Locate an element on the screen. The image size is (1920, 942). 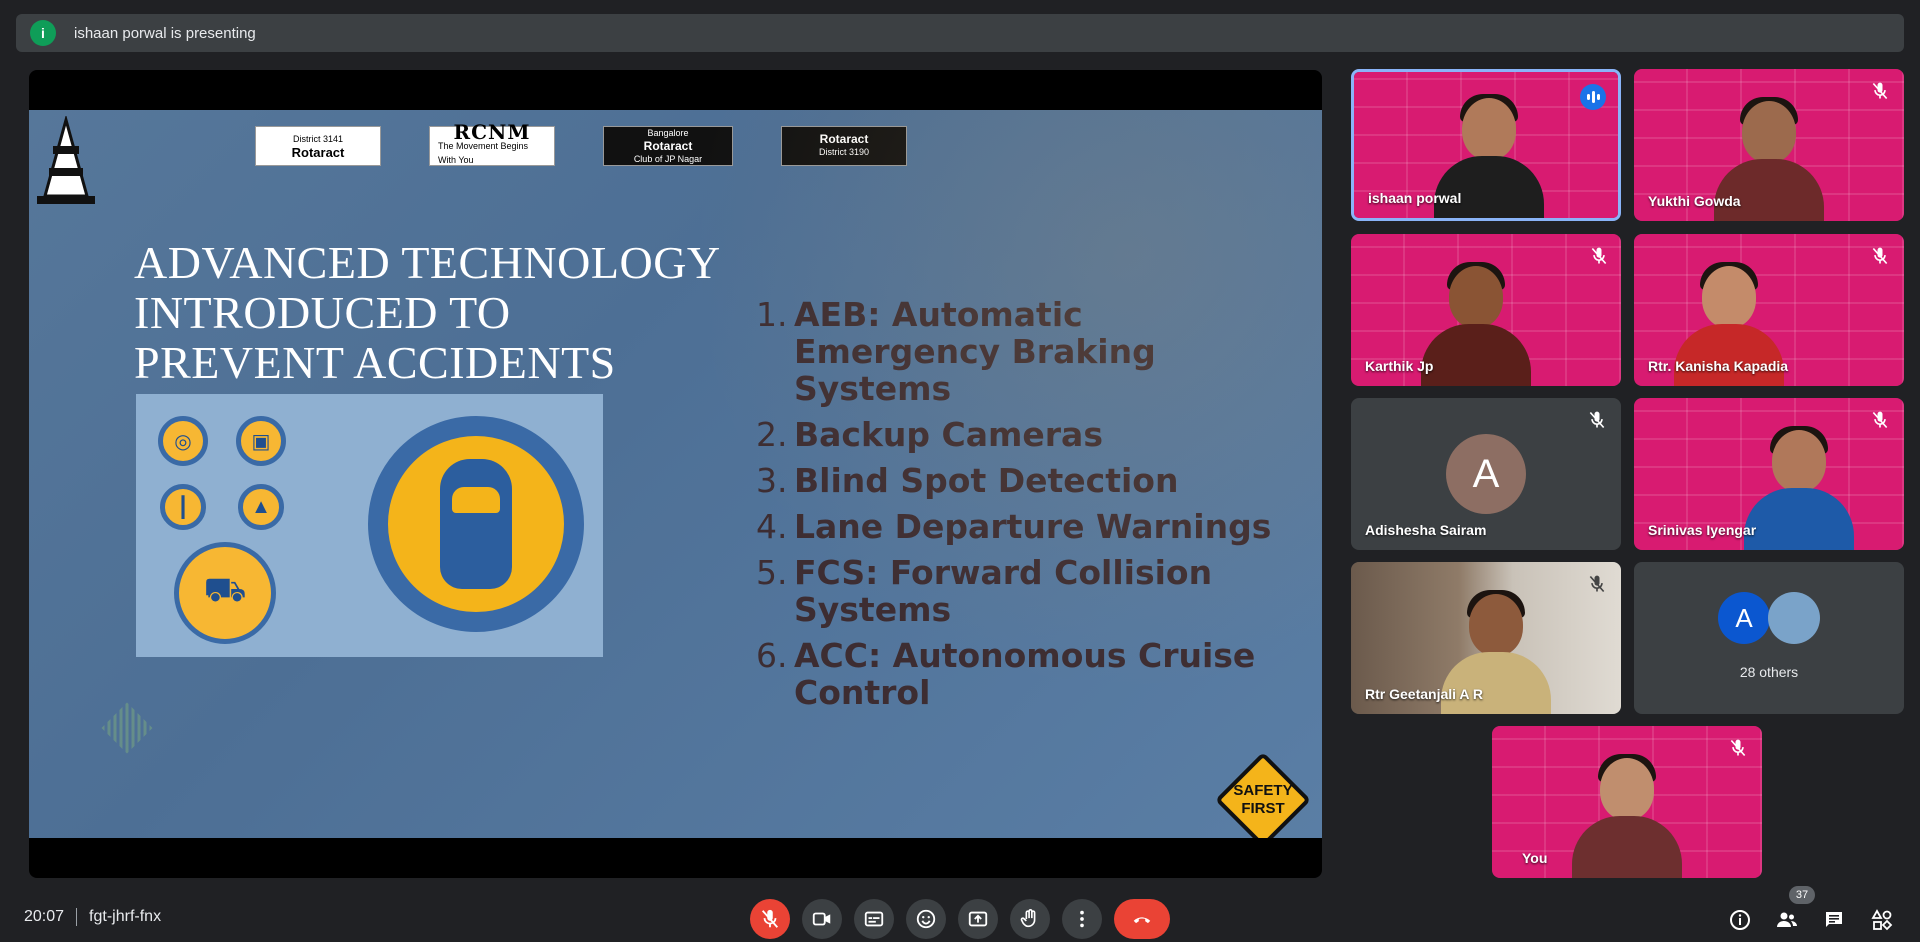
activities-button is located at coordinates (1882, 920).